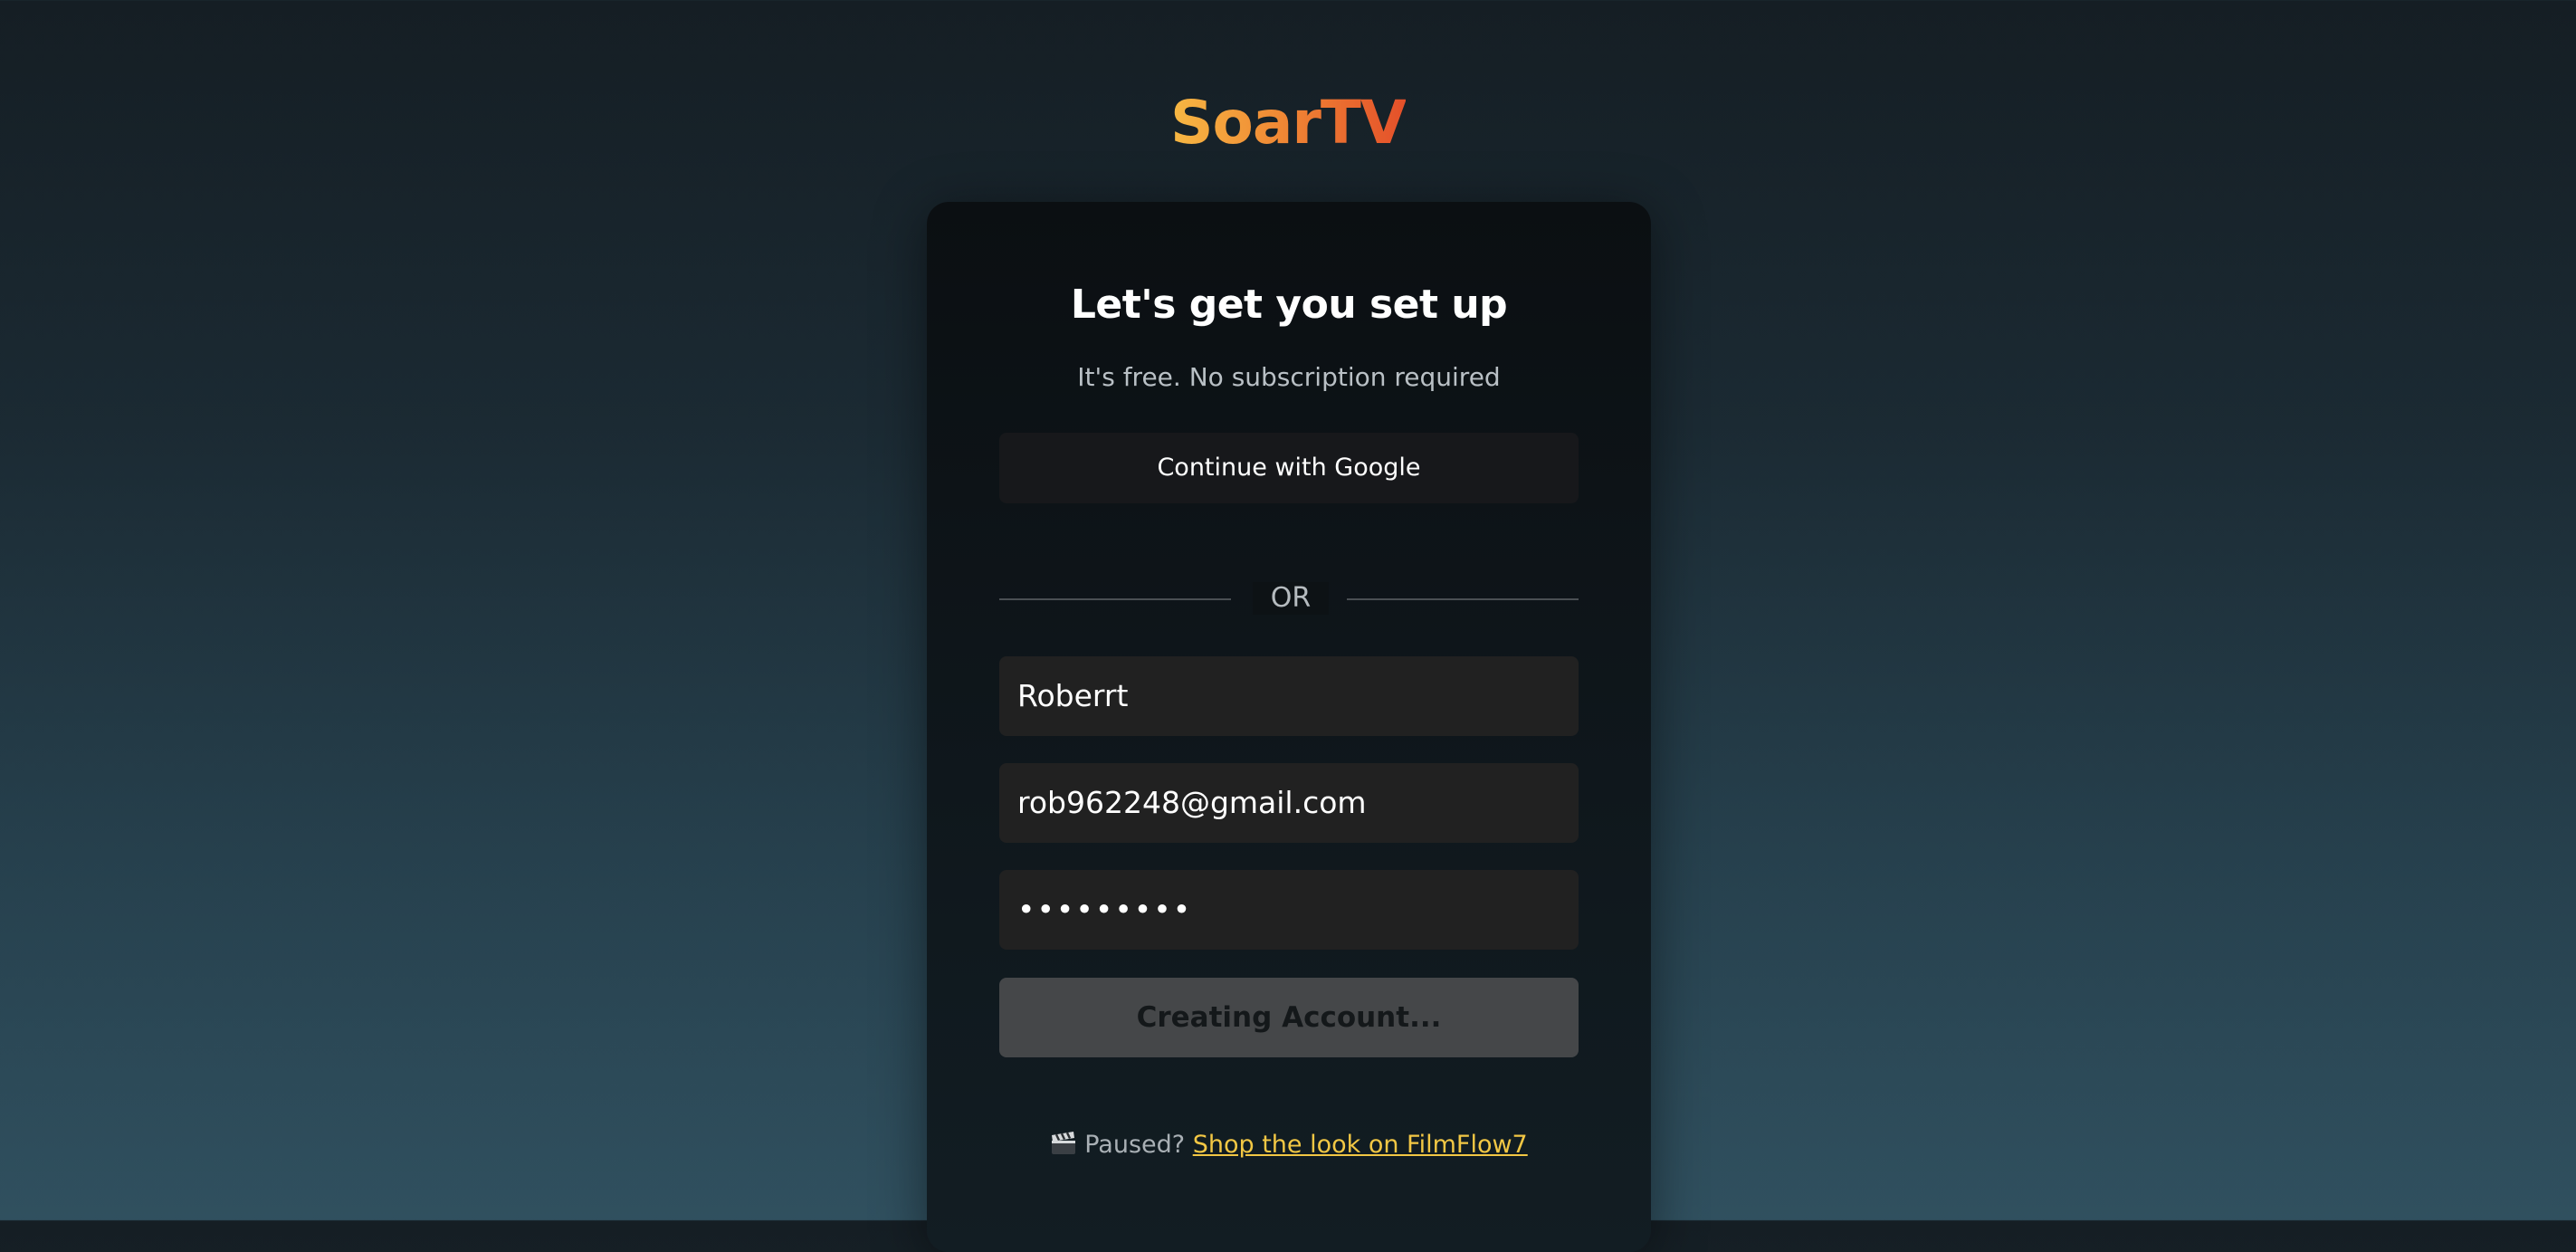 The image size is (2576, 1252). I want to click on brand-logo-text: SoarTV, so click(1288, 123).